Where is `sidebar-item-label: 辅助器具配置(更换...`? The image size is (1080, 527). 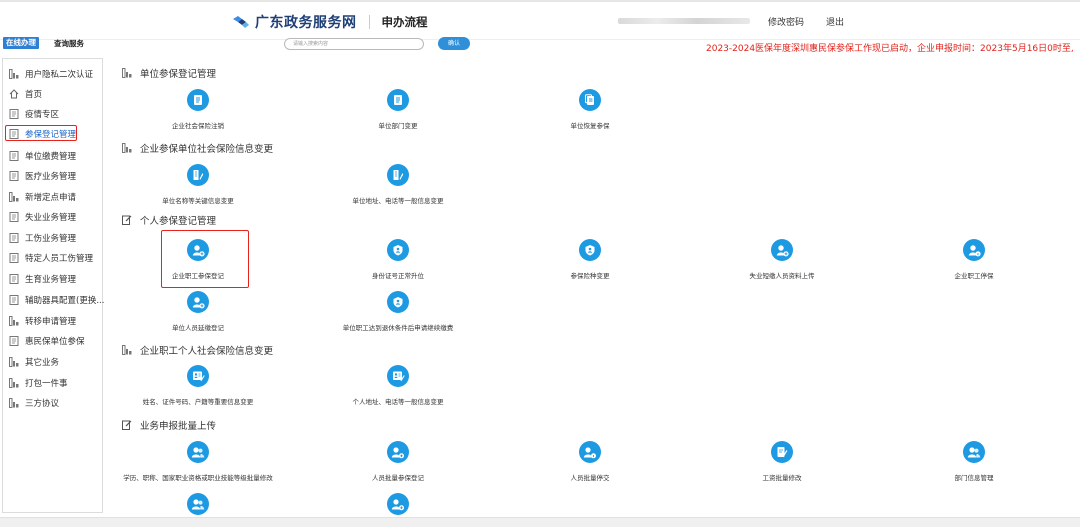 sidebar-item-label: 辅助器具配置(更换... is located at coordinates (65, 301).